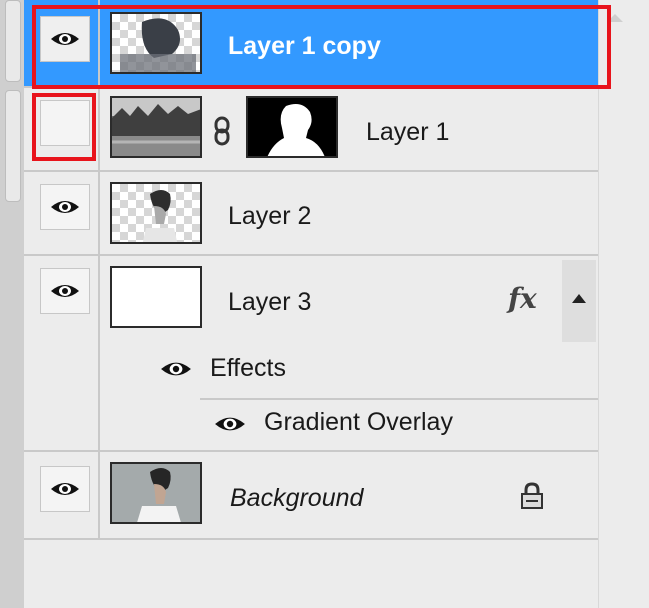 The image size is (649, 608). Describe the element at coordinates (160, 216) in the screenshot. I see `man-portrait-thumbnail-icon` at that location.